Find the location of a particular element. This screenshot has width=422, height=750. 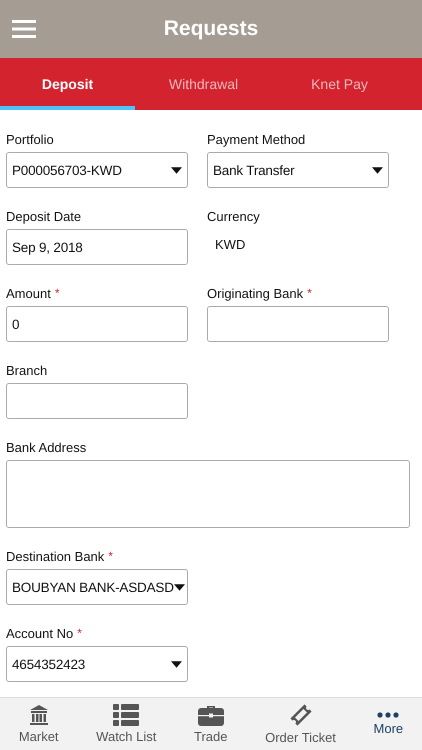

input-field: 0 is located at coordinates (97, 324).